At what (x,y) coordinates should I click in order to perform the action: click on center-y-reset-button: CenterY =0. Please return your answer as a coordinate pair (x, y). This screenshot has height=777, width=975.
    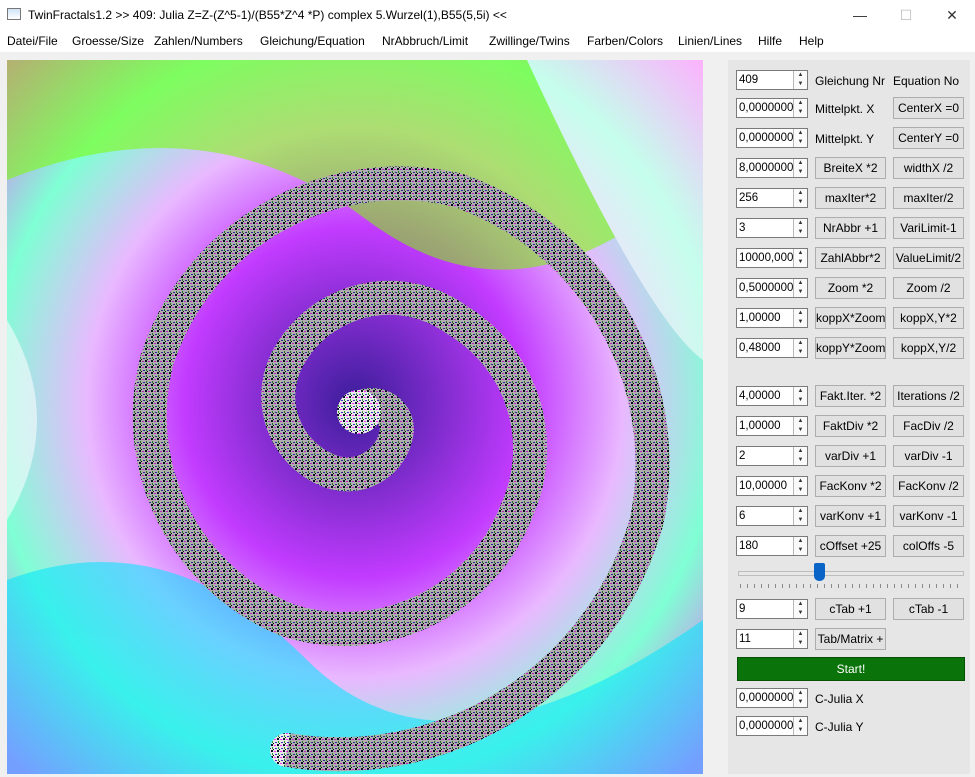
    Looking at the image, I should click on (928, 138).